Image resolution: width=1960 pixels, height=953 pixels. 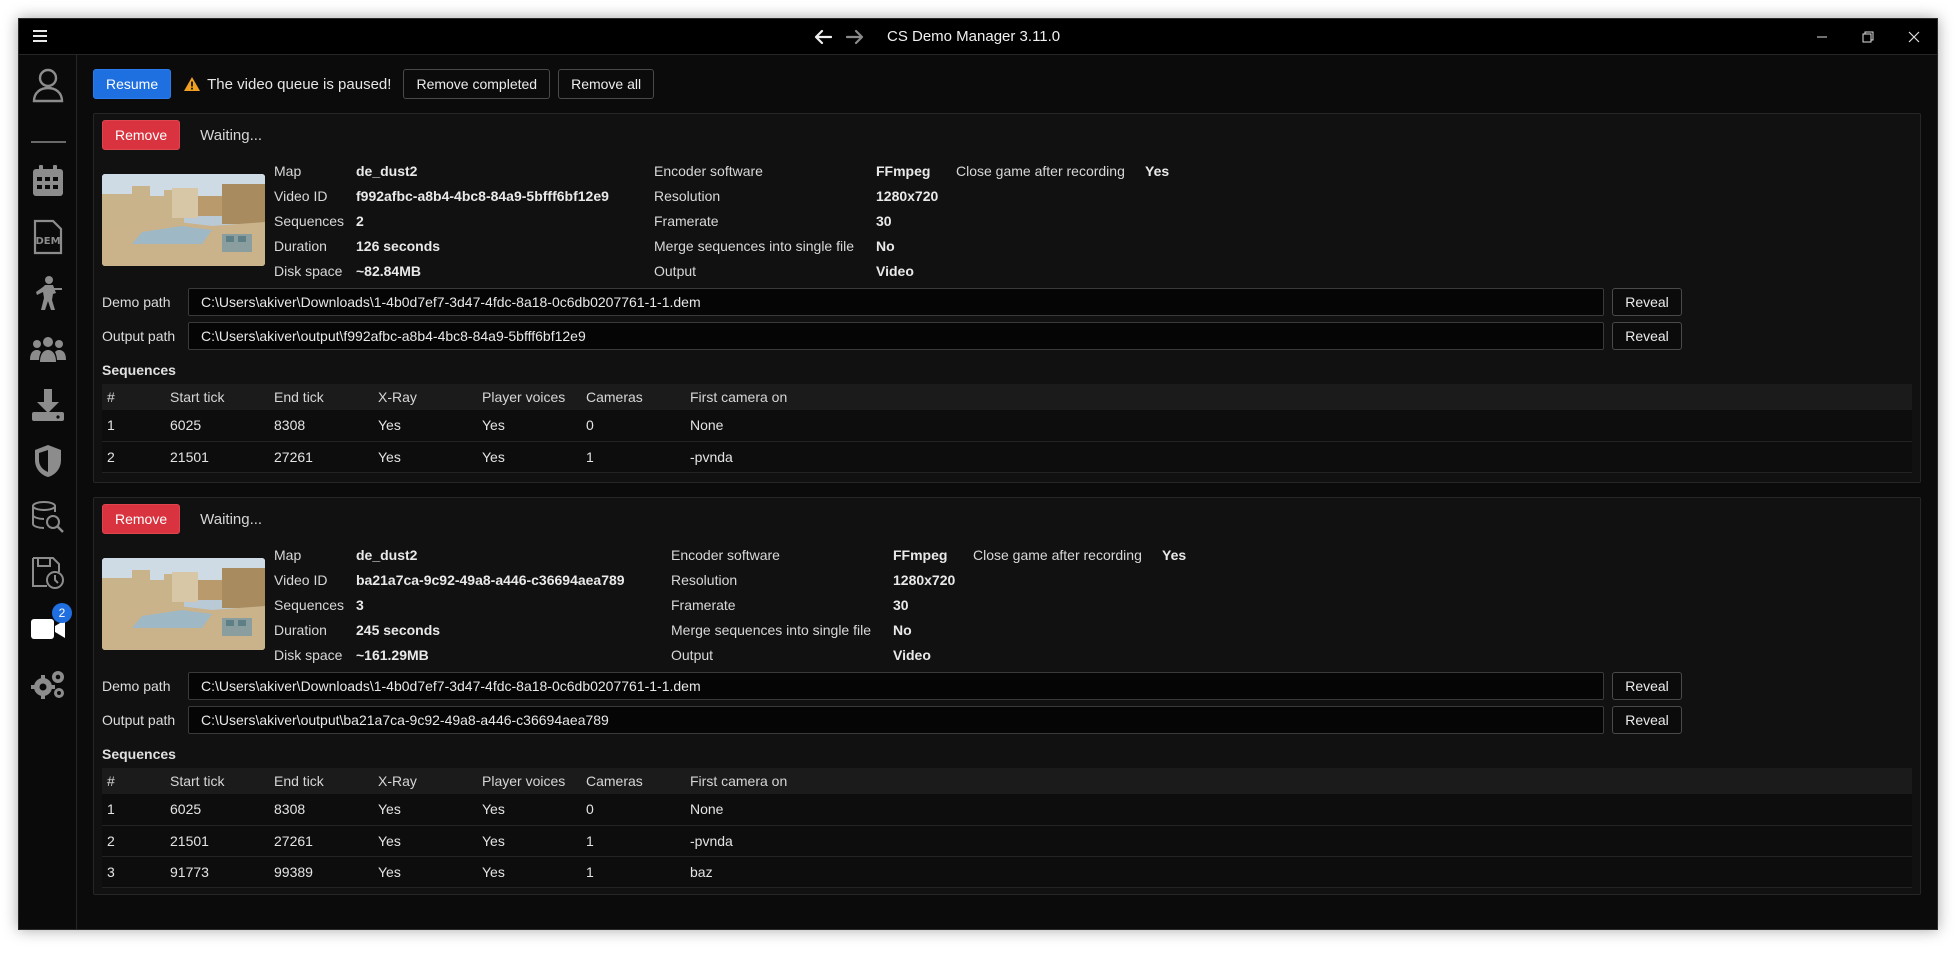 I want to click on download-icon, so click(x=48, y=405).